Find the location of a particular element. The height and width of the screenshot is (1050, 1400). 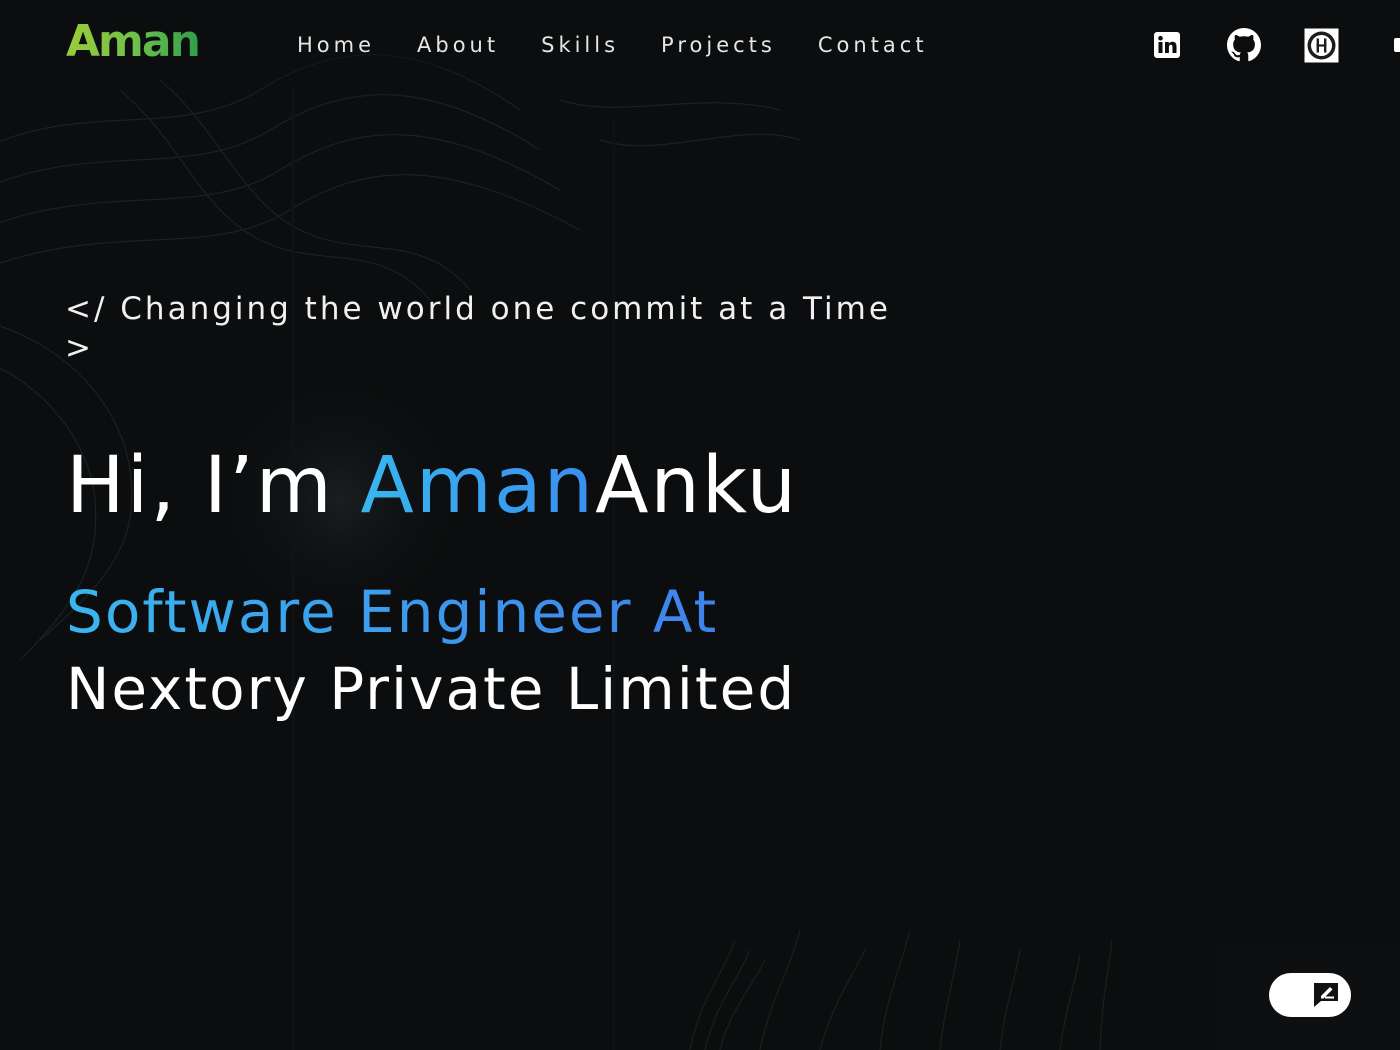

linkedin-icon is located at coordinates (1167, 45).